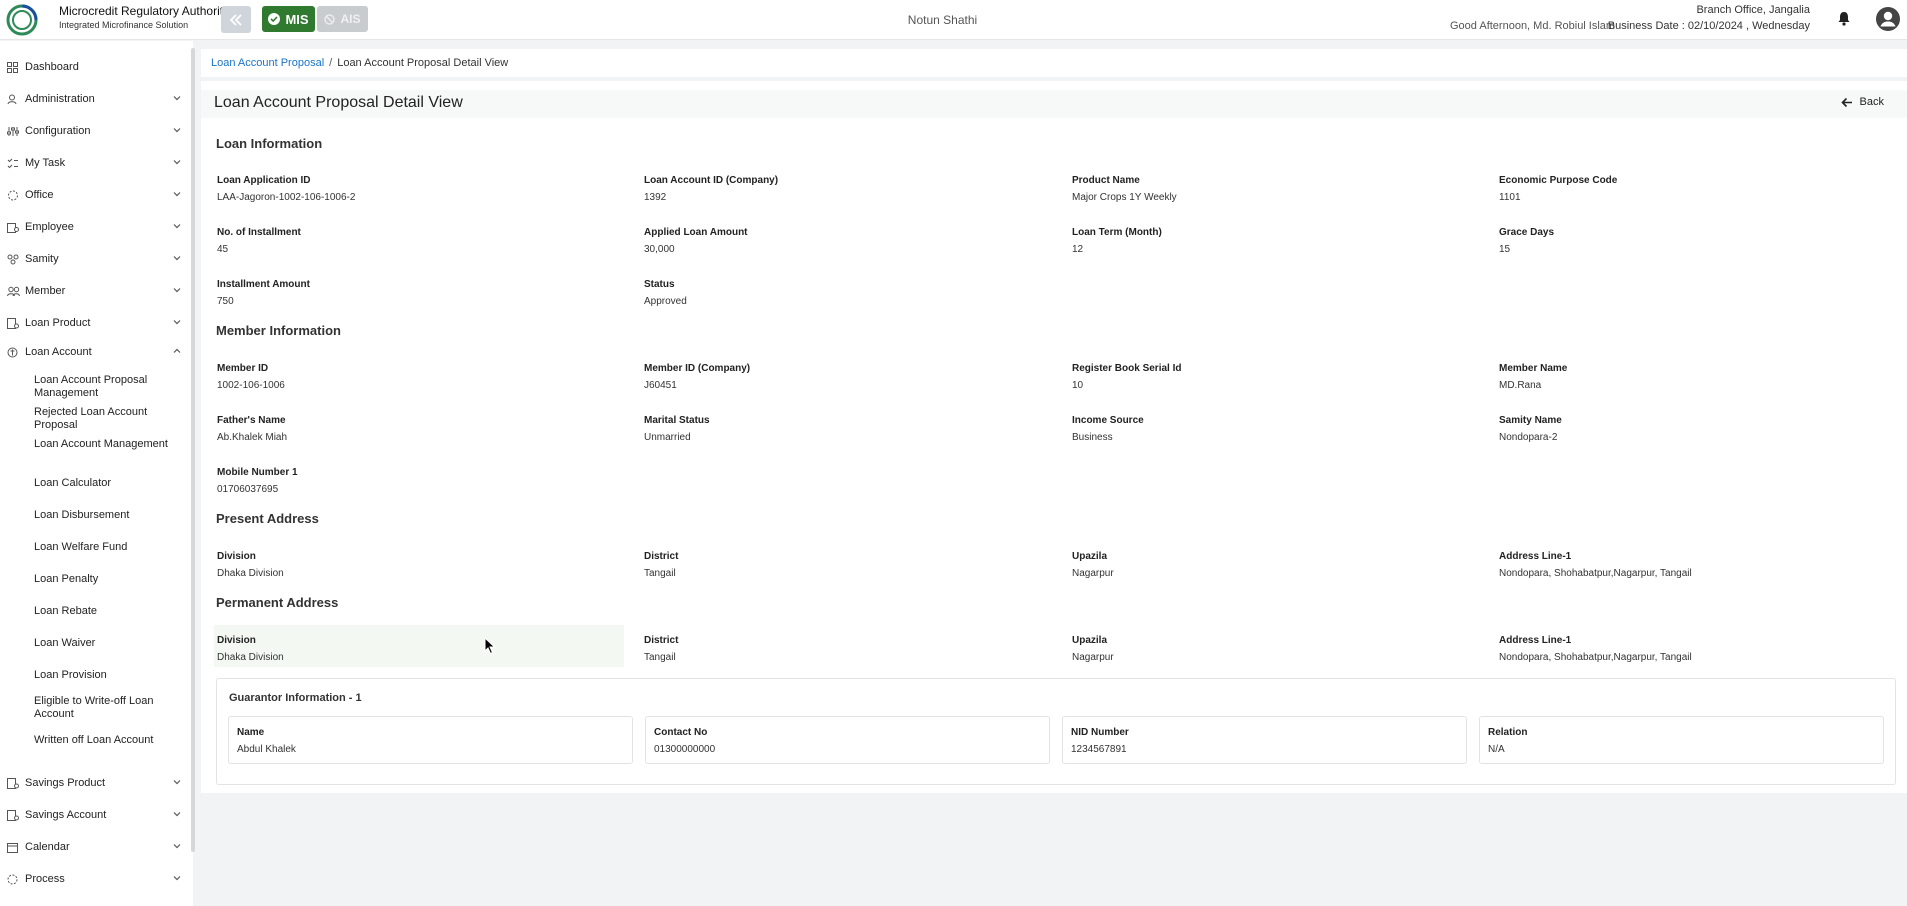 This screenshot has width=1907, height=906. What do you see at coordinates (427, 377) in the screenshot?
I see `field-member-id: Member ID 1002-106-1006` at bounding box center [427, 377].